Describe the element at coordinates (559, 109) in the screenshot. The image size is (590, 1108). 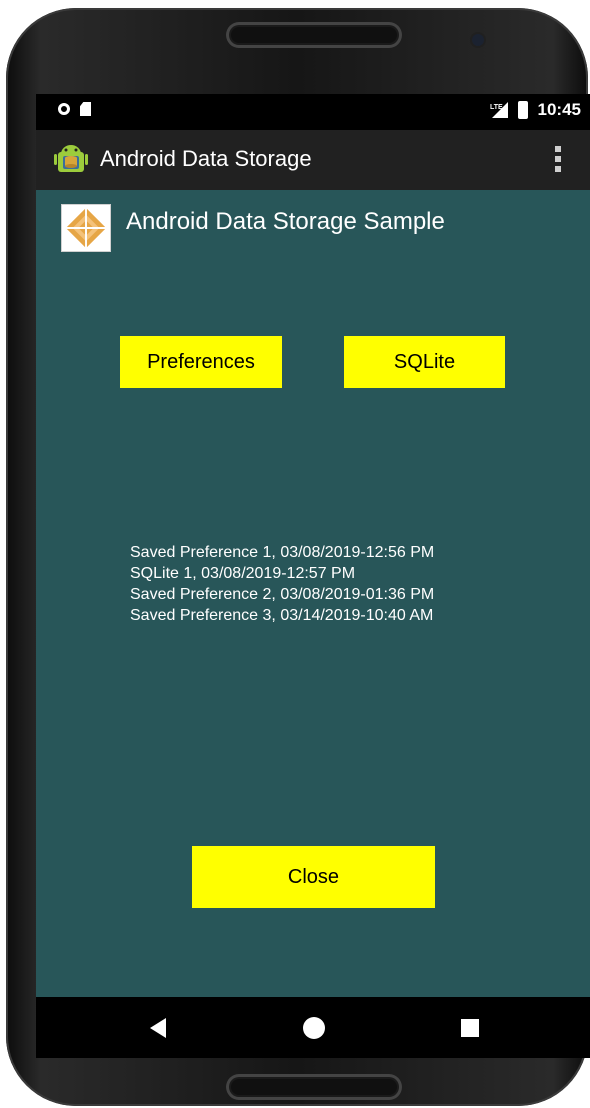
I see `clock: 10:45` at that location.